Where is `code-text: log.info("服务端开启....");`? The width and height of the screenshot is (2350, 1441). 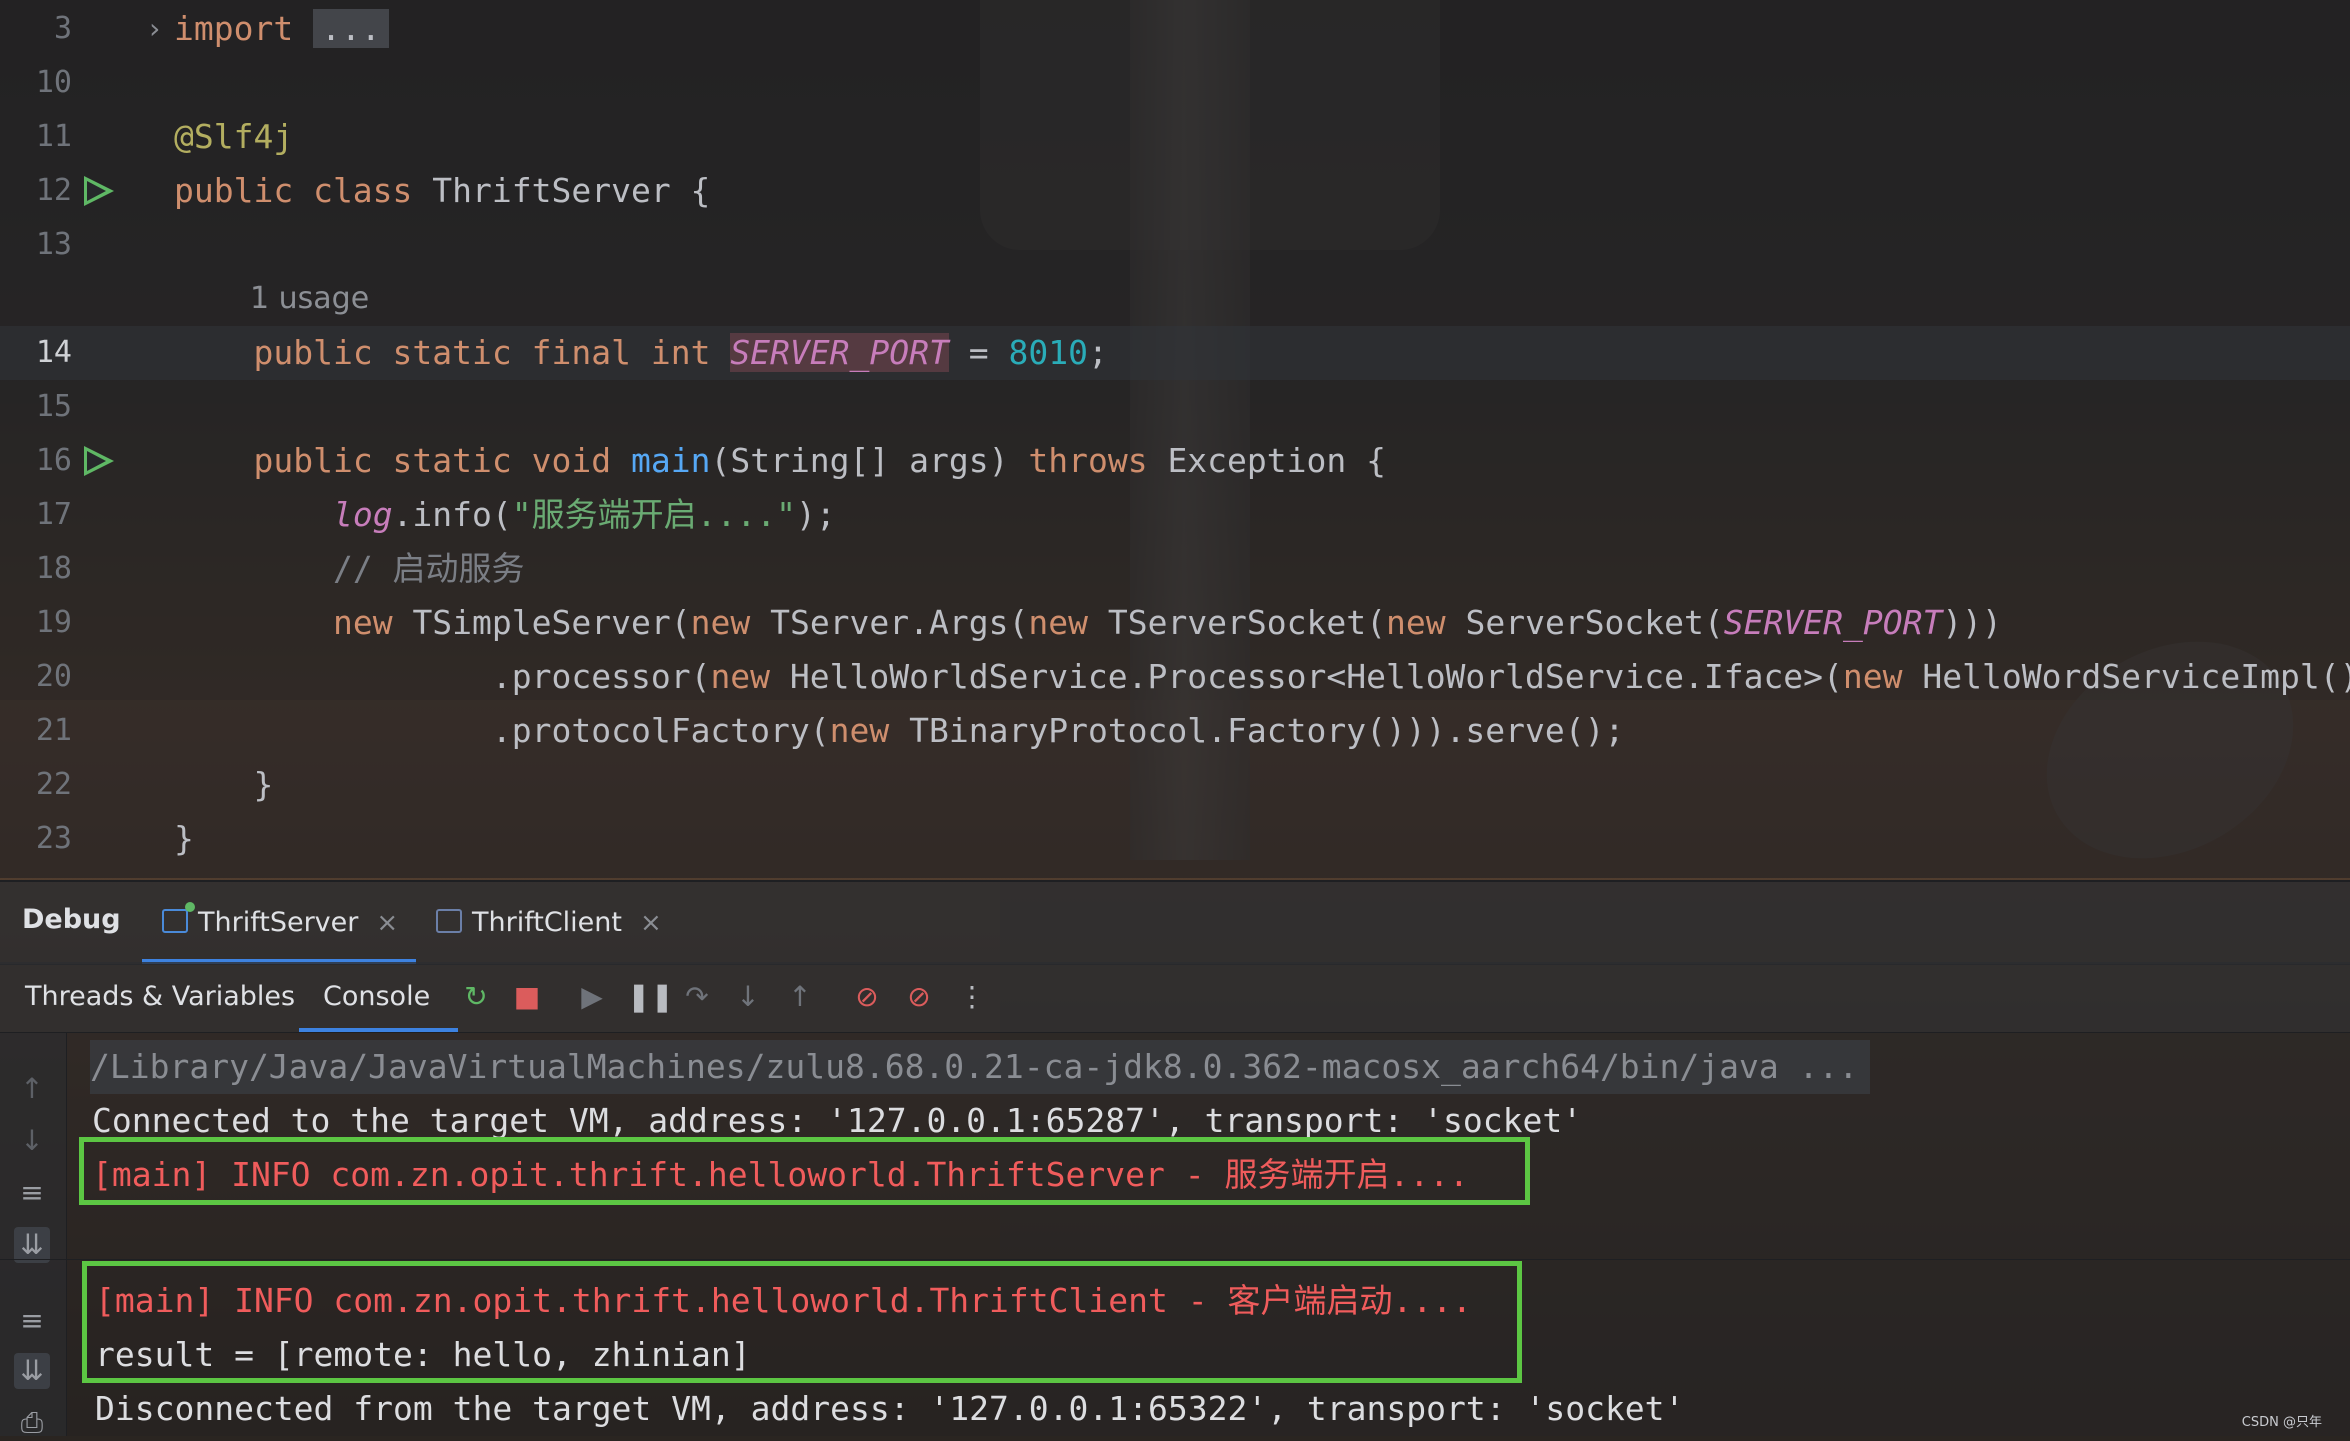
code-text: log.info("服务端开启...."); is located at coordinates (584, 514).